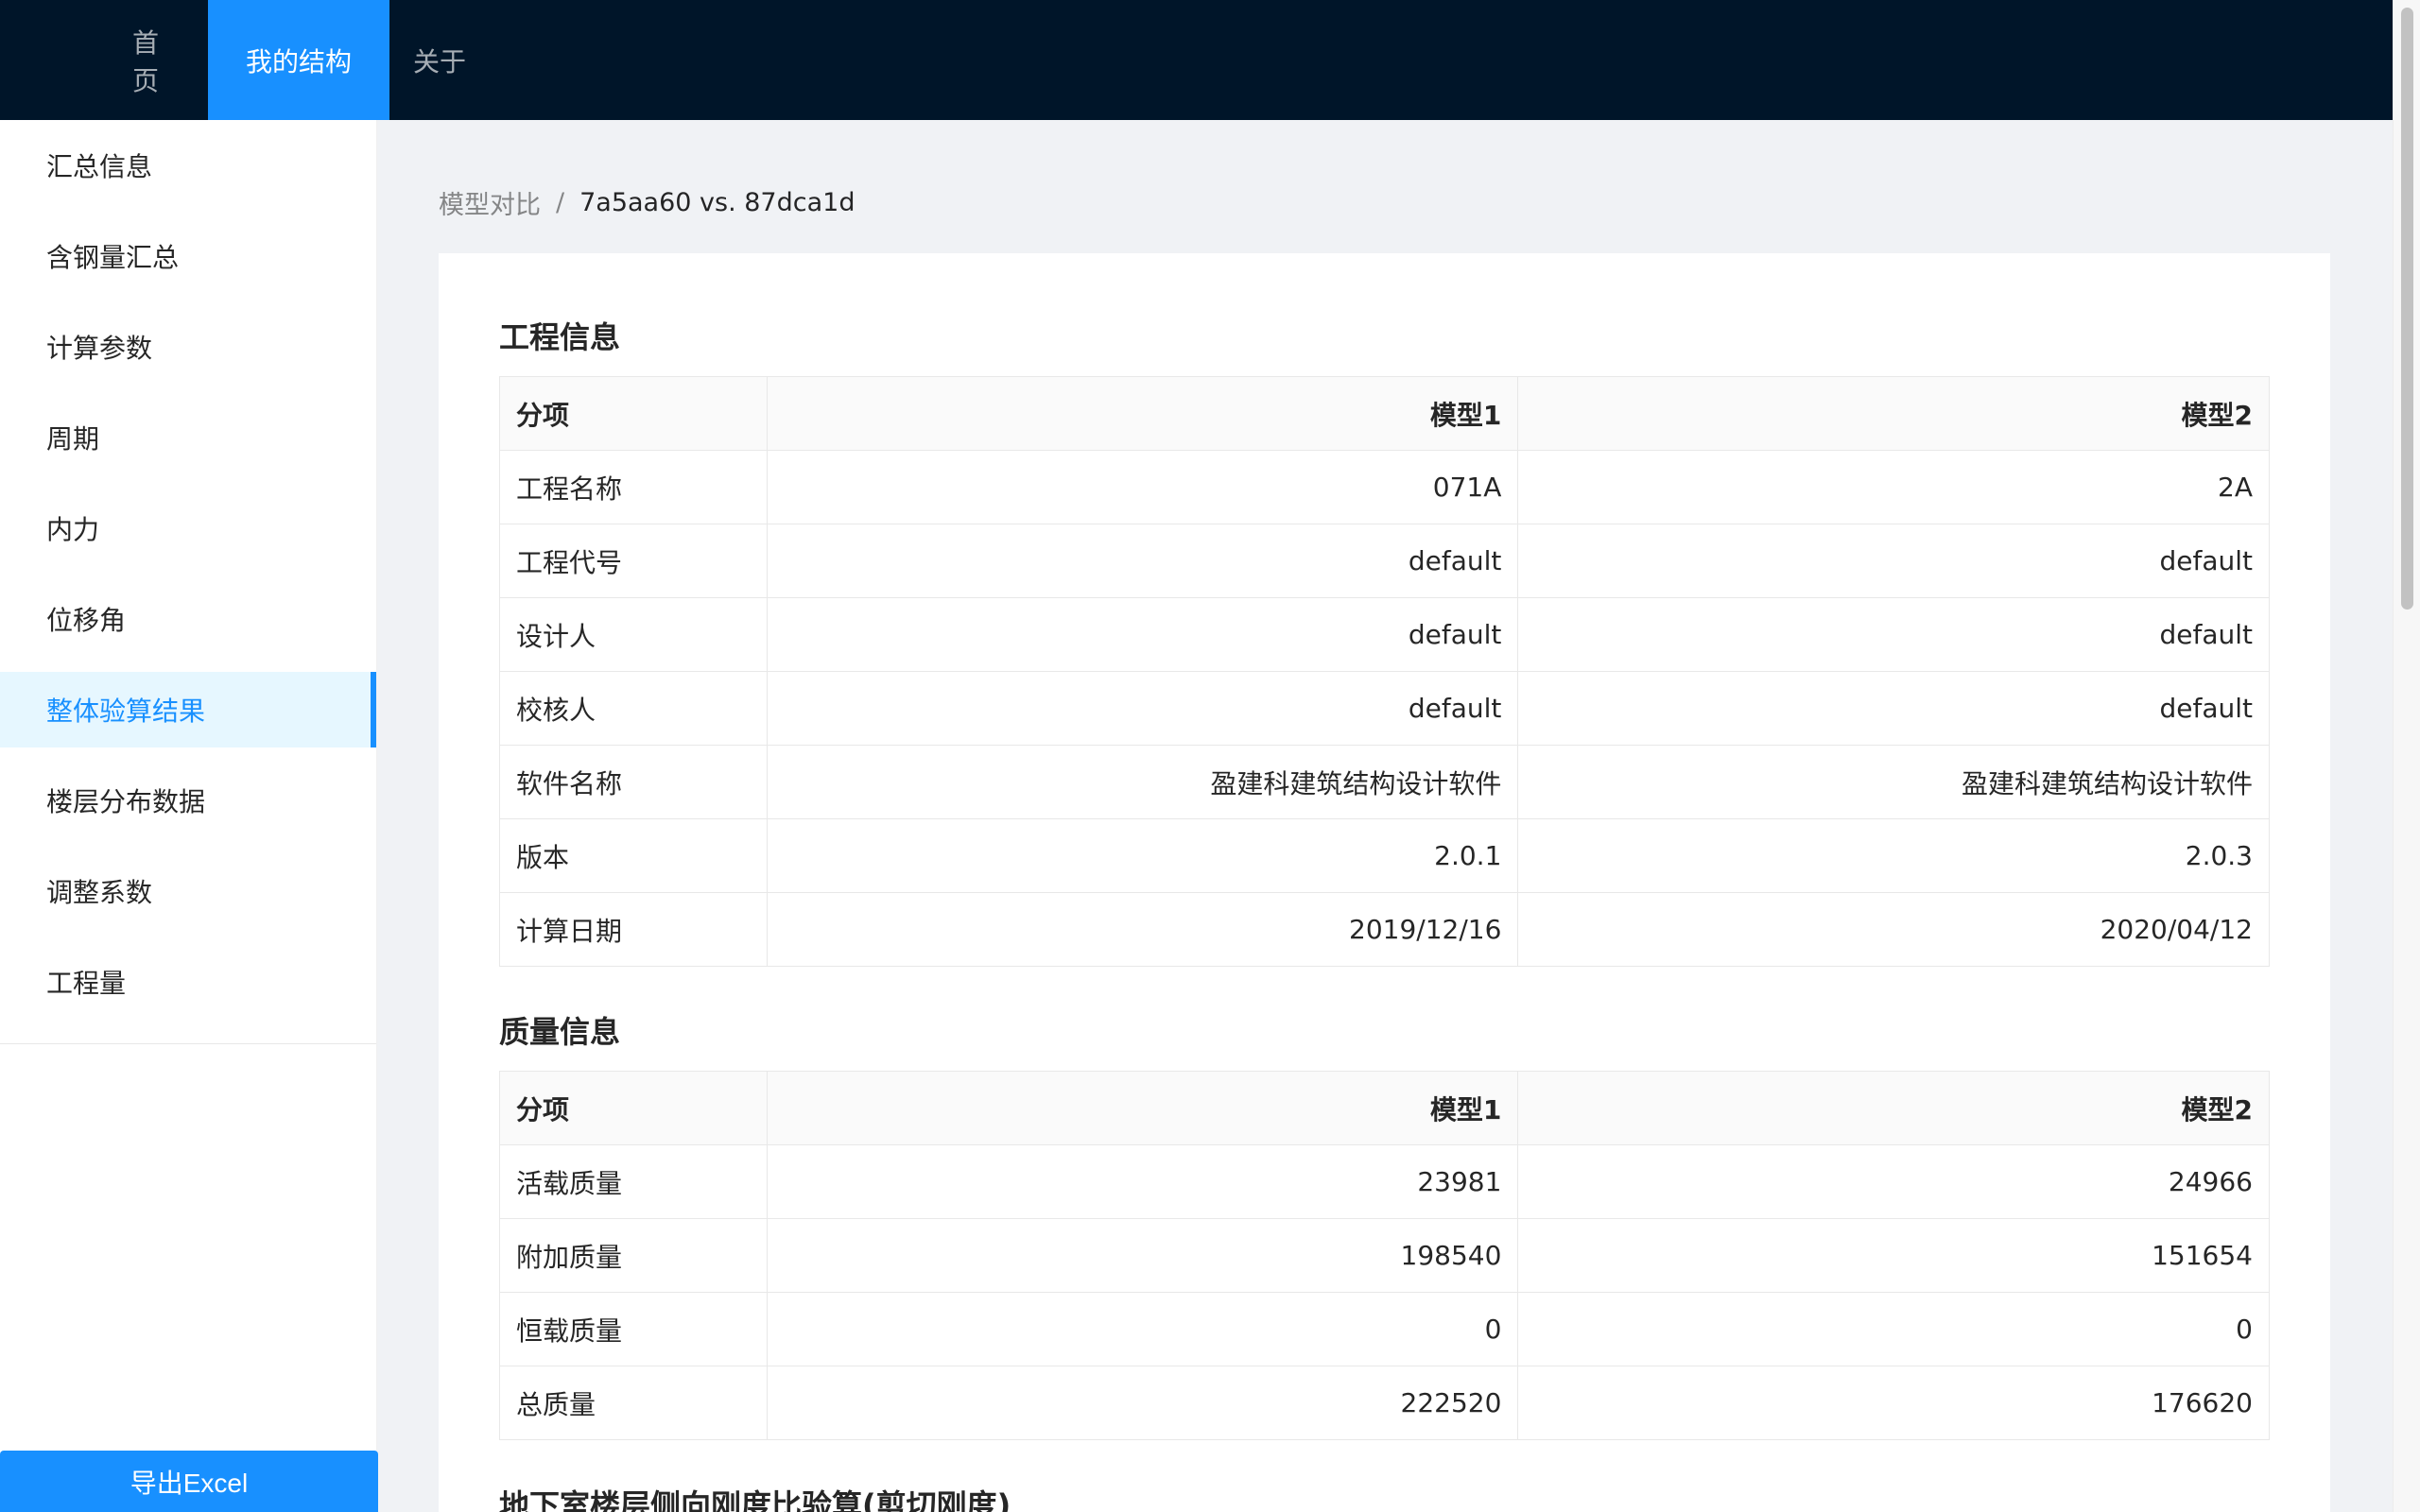 The image size is (2420, 1512). Describe the element at coordinates (633, 855) in the screenshot. I see `row-label: 版本` at that location.